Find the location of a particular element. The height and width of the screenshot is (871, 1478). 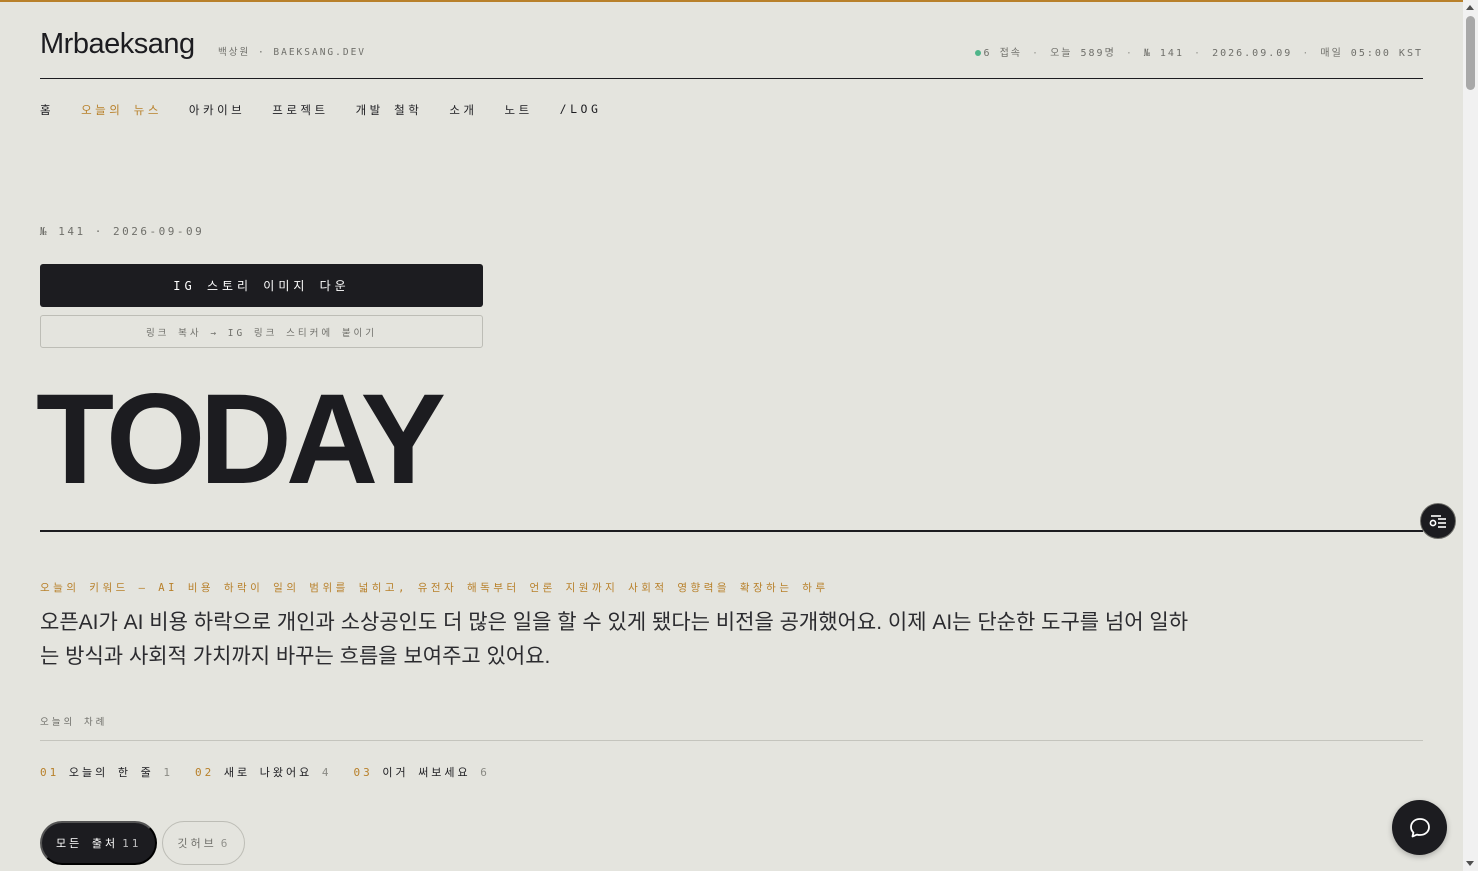

top-accent-line is located at coordinates (731, 1).